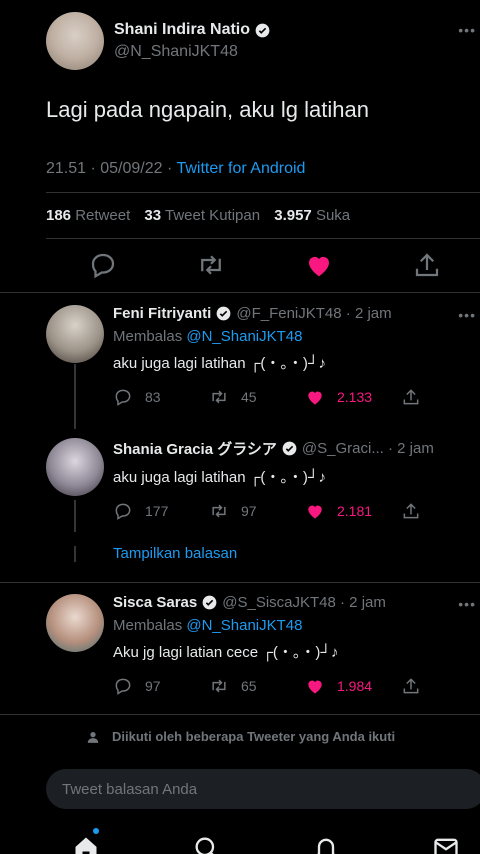 The image size is (480, 854). What do you see at coordinates (249, 511) in the screenshot?
I see `retweet-count: 97` at bounding box center [249, 511].